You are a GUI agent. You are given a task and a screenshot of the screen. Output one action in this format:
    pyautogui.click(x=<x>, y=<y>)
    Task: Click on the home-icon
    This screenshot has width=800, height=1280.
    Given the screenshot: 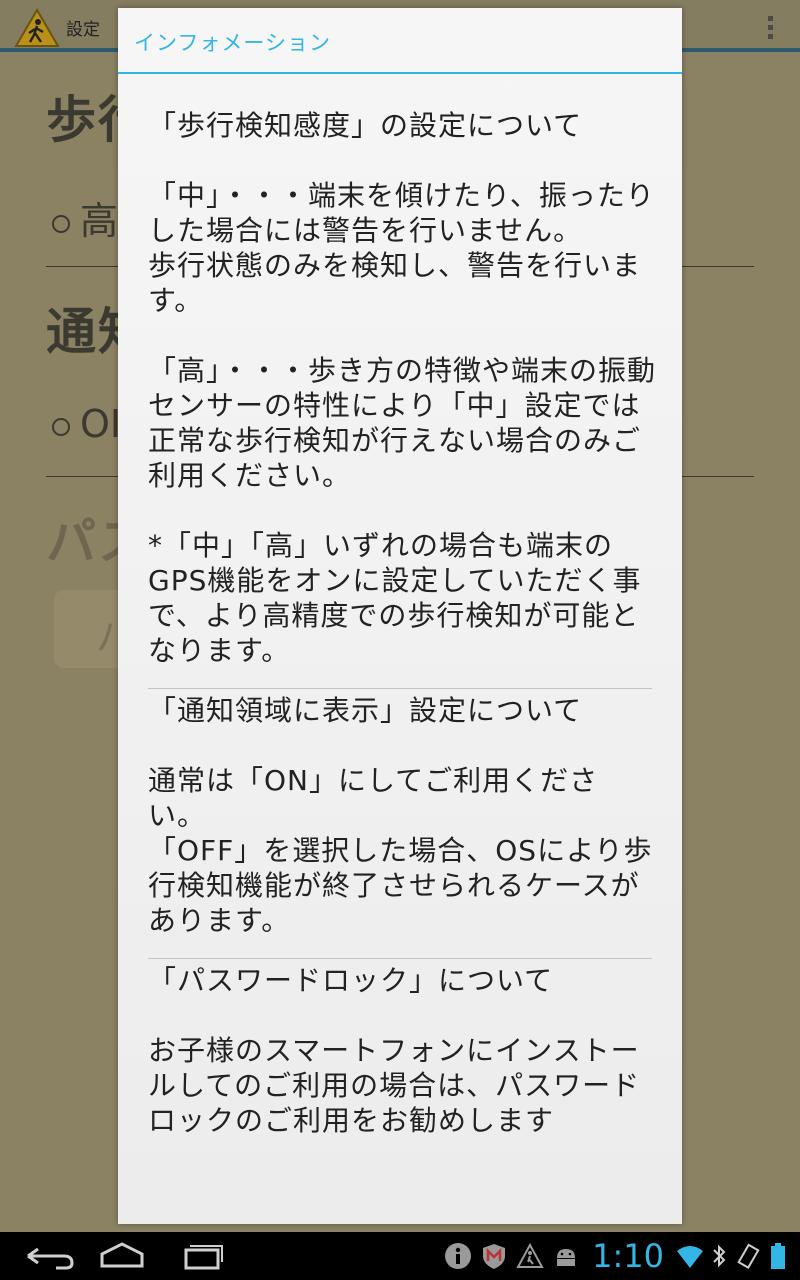 What is the action you would take?
    pyautogui.click(x=122, y=1256)
    